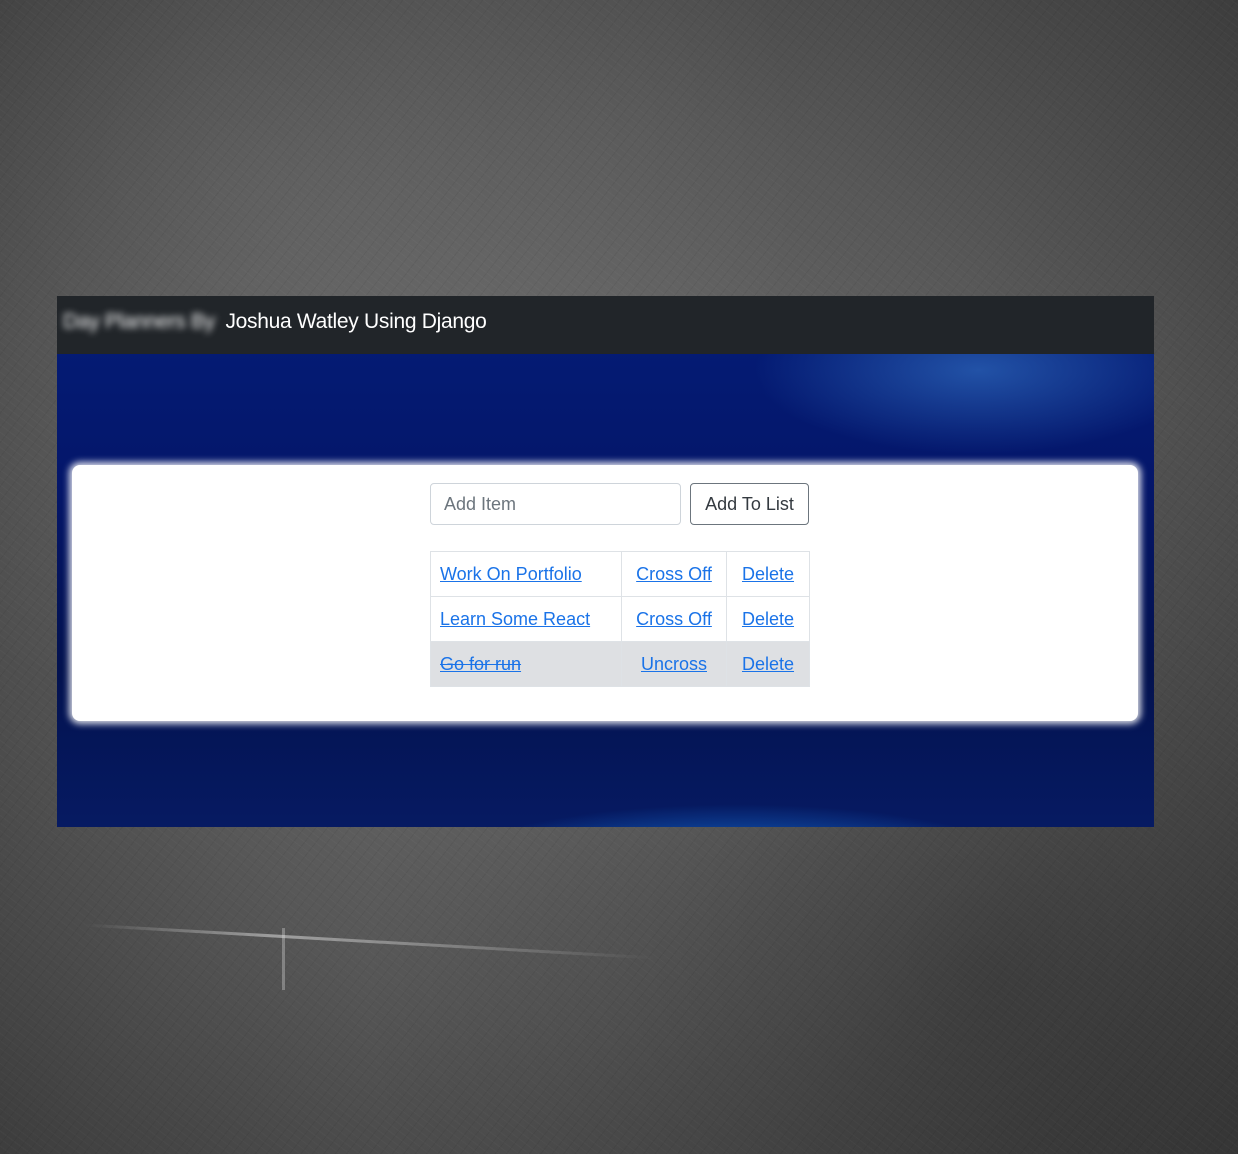  I want to click on todo-item-cell: Work On Portfolio, so click(526, 574).